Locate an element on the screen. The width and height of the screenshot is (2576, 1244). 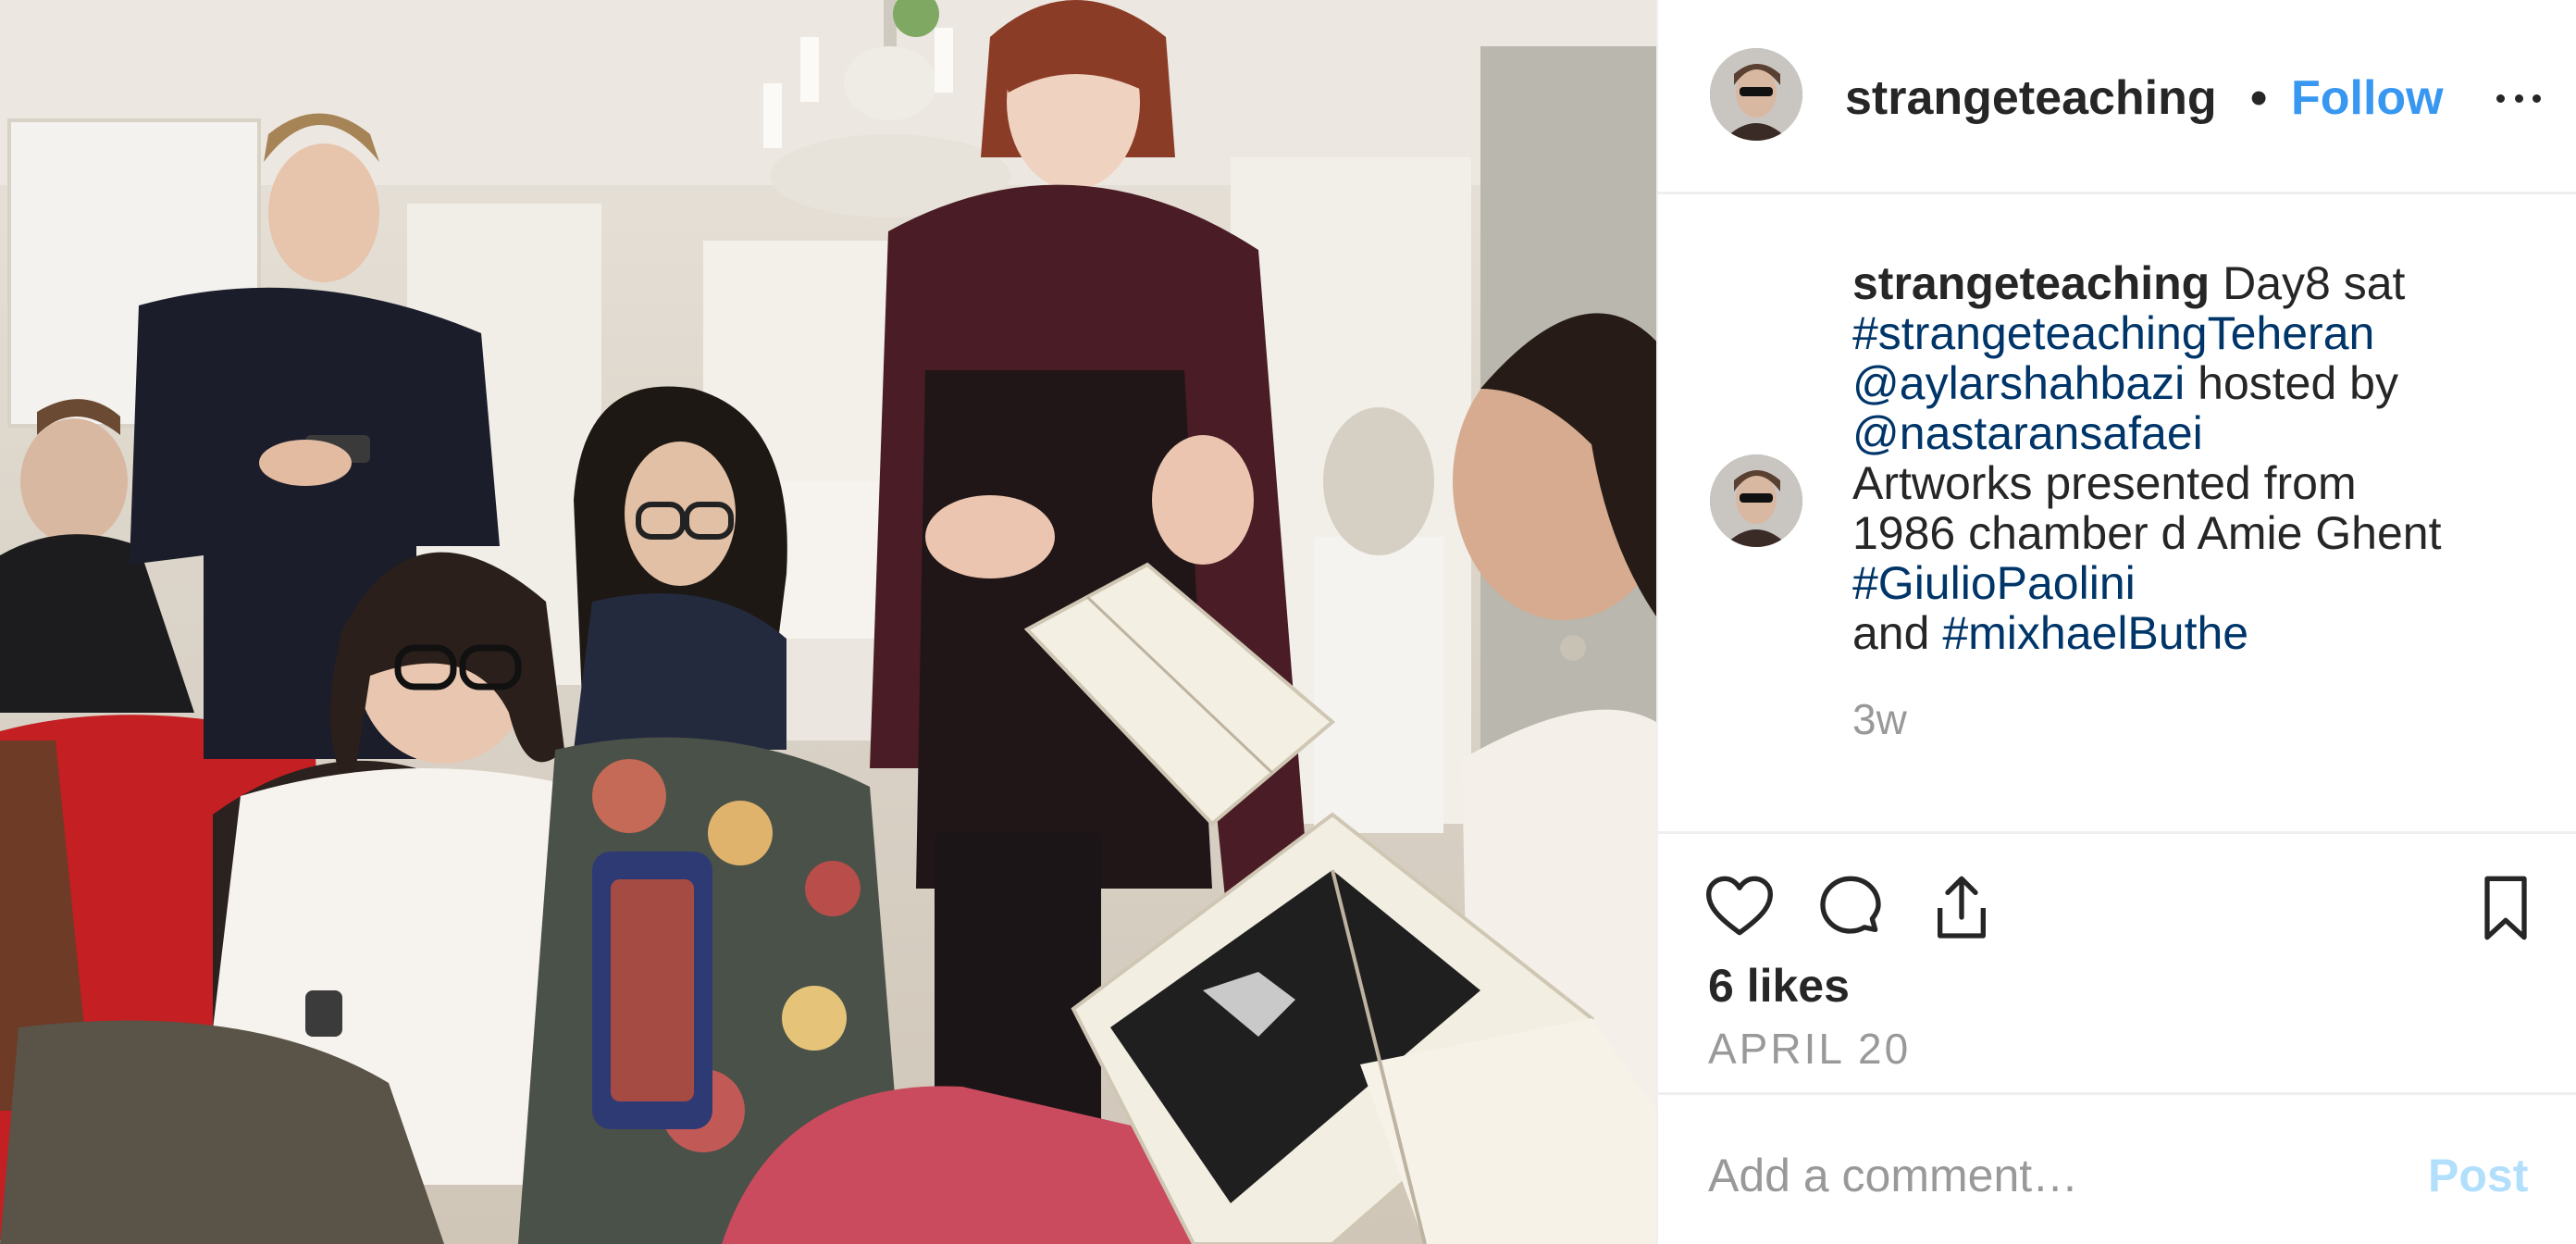
share-icon is located at coordinates (1962, 908).